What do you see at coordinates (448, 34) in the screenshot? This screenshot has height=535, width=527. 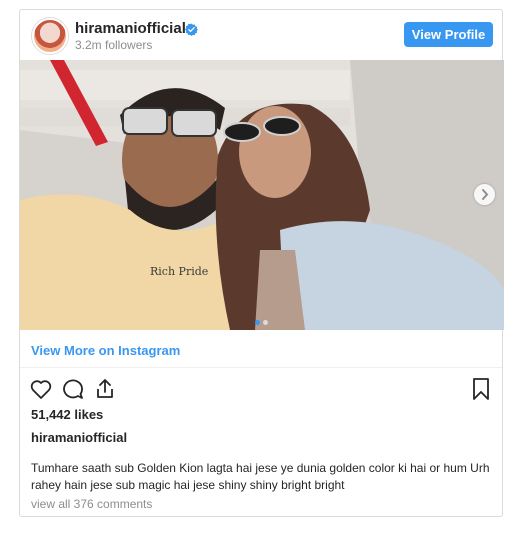 I see `view-profile-button: View Profile` at bounding box center [448, 34].